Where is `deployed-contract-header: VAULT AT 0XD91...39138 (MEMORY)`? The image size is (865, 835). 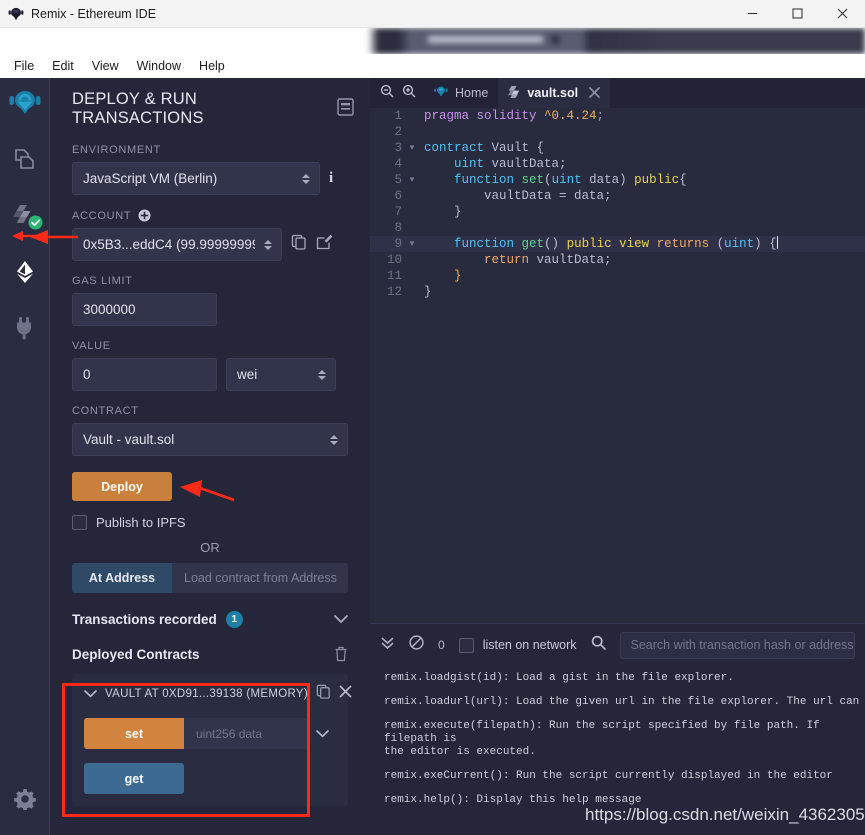 deployed-contract-header: VAULT AT 0XD91...39138 (MEMORY) is located at coordinates (218, 694).